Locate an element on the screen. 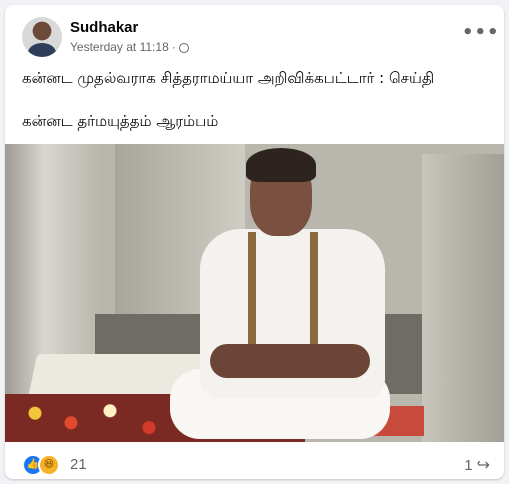 This screenshot has height=484, width=509. author-avatar is located at coordinates (42, 37).